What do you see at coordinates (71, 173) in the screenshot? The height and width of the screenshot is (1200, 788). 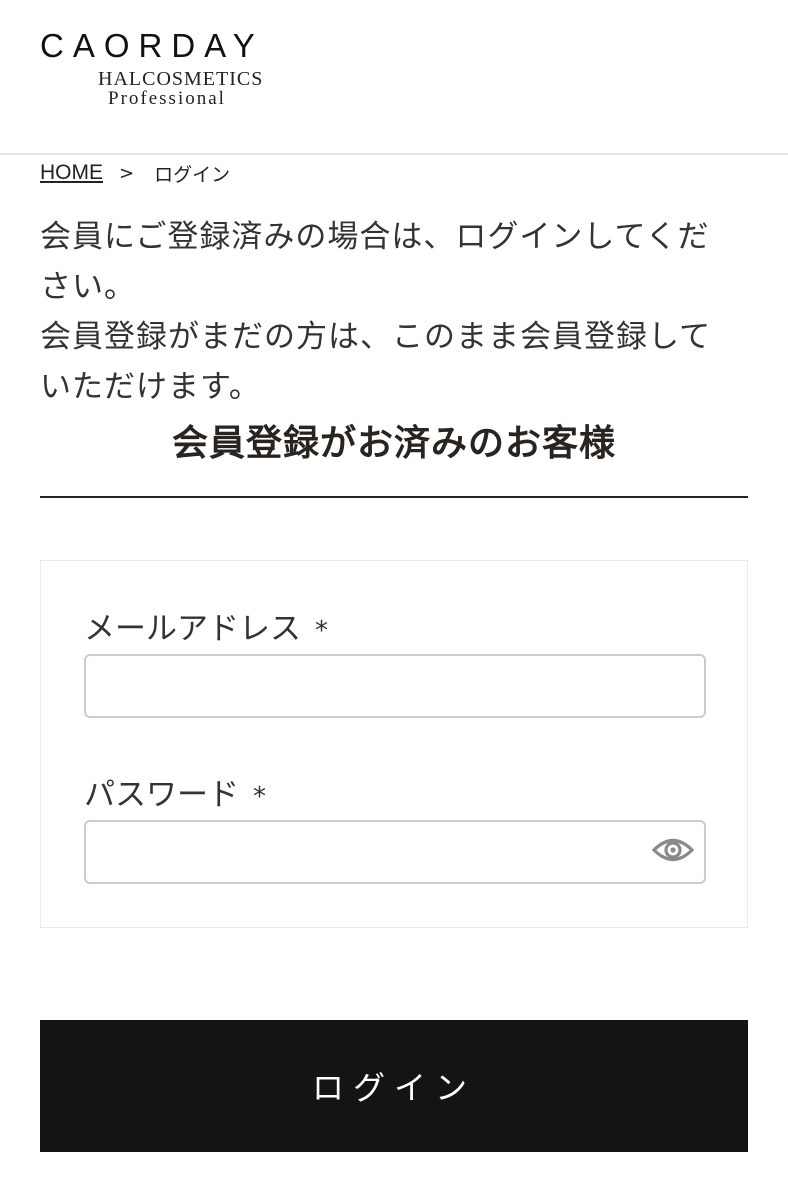 I see `breadcrumb-home-link: HOME` at bounding box center [71, 173].